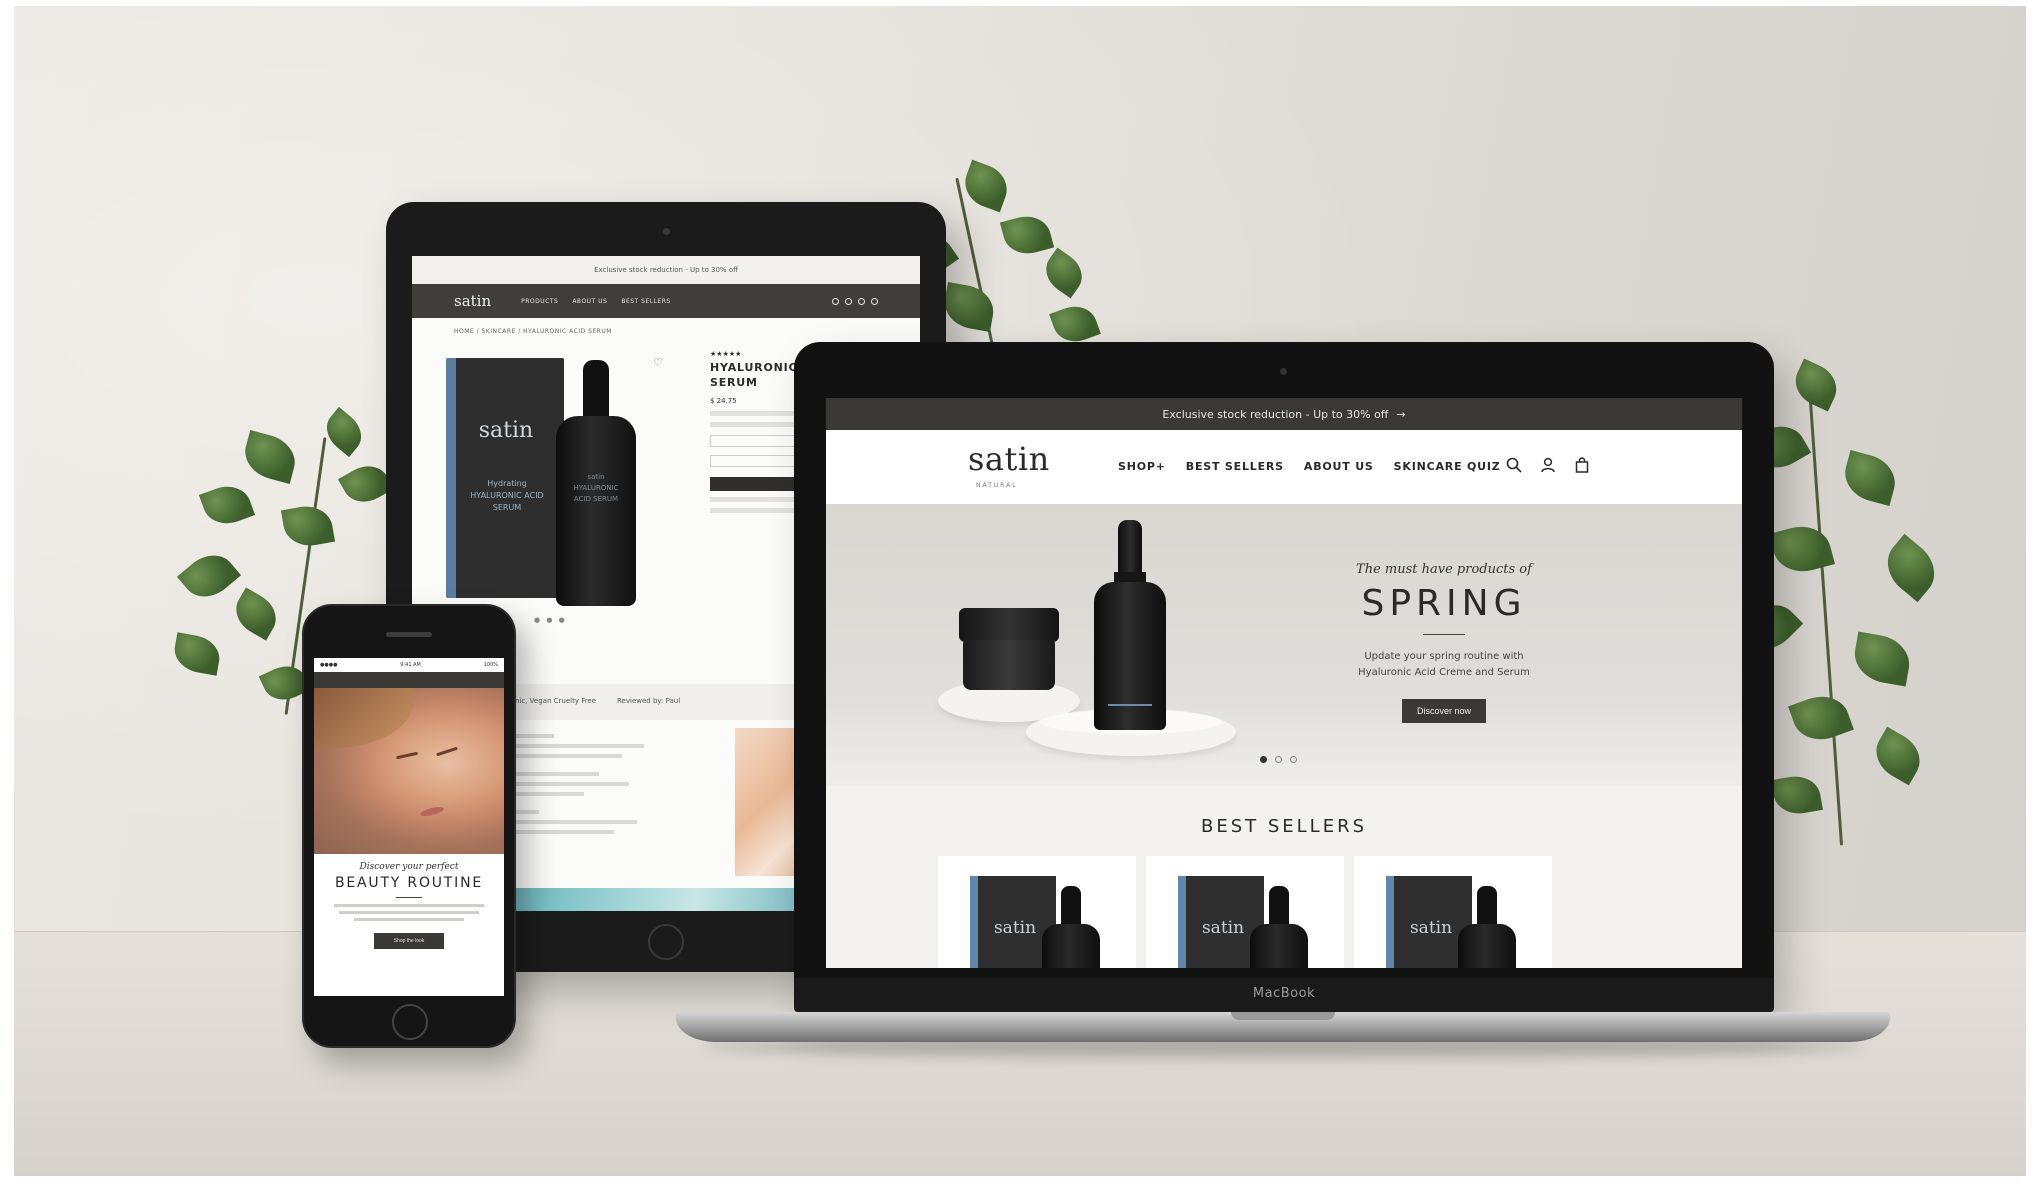 This screenshot has width=2038, height=1185. I want to click on phone-title: BEAUTY ROUTINE, so click(409, 883).